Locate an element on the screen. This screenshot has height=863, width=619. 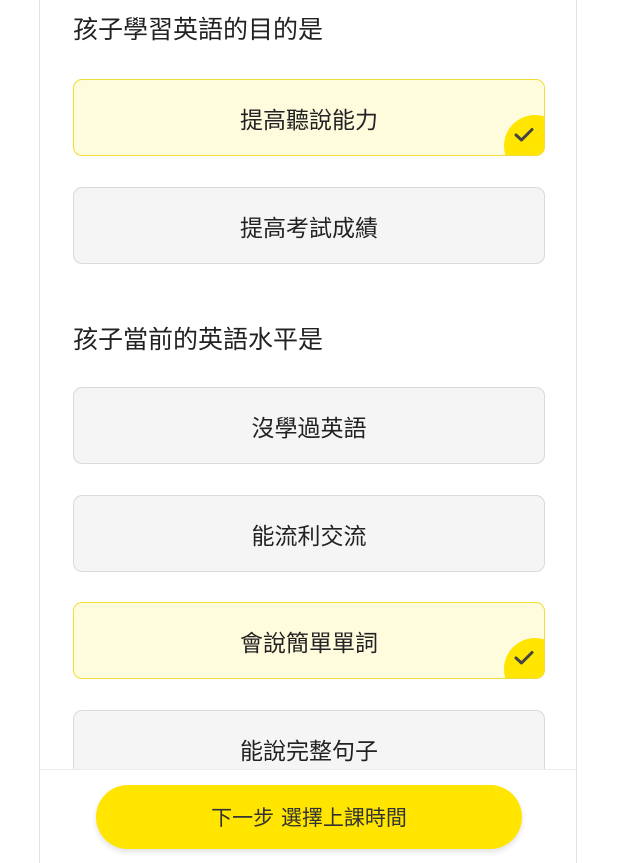
option-card: 提高聽說能力 is located at coordinates (309, 117).